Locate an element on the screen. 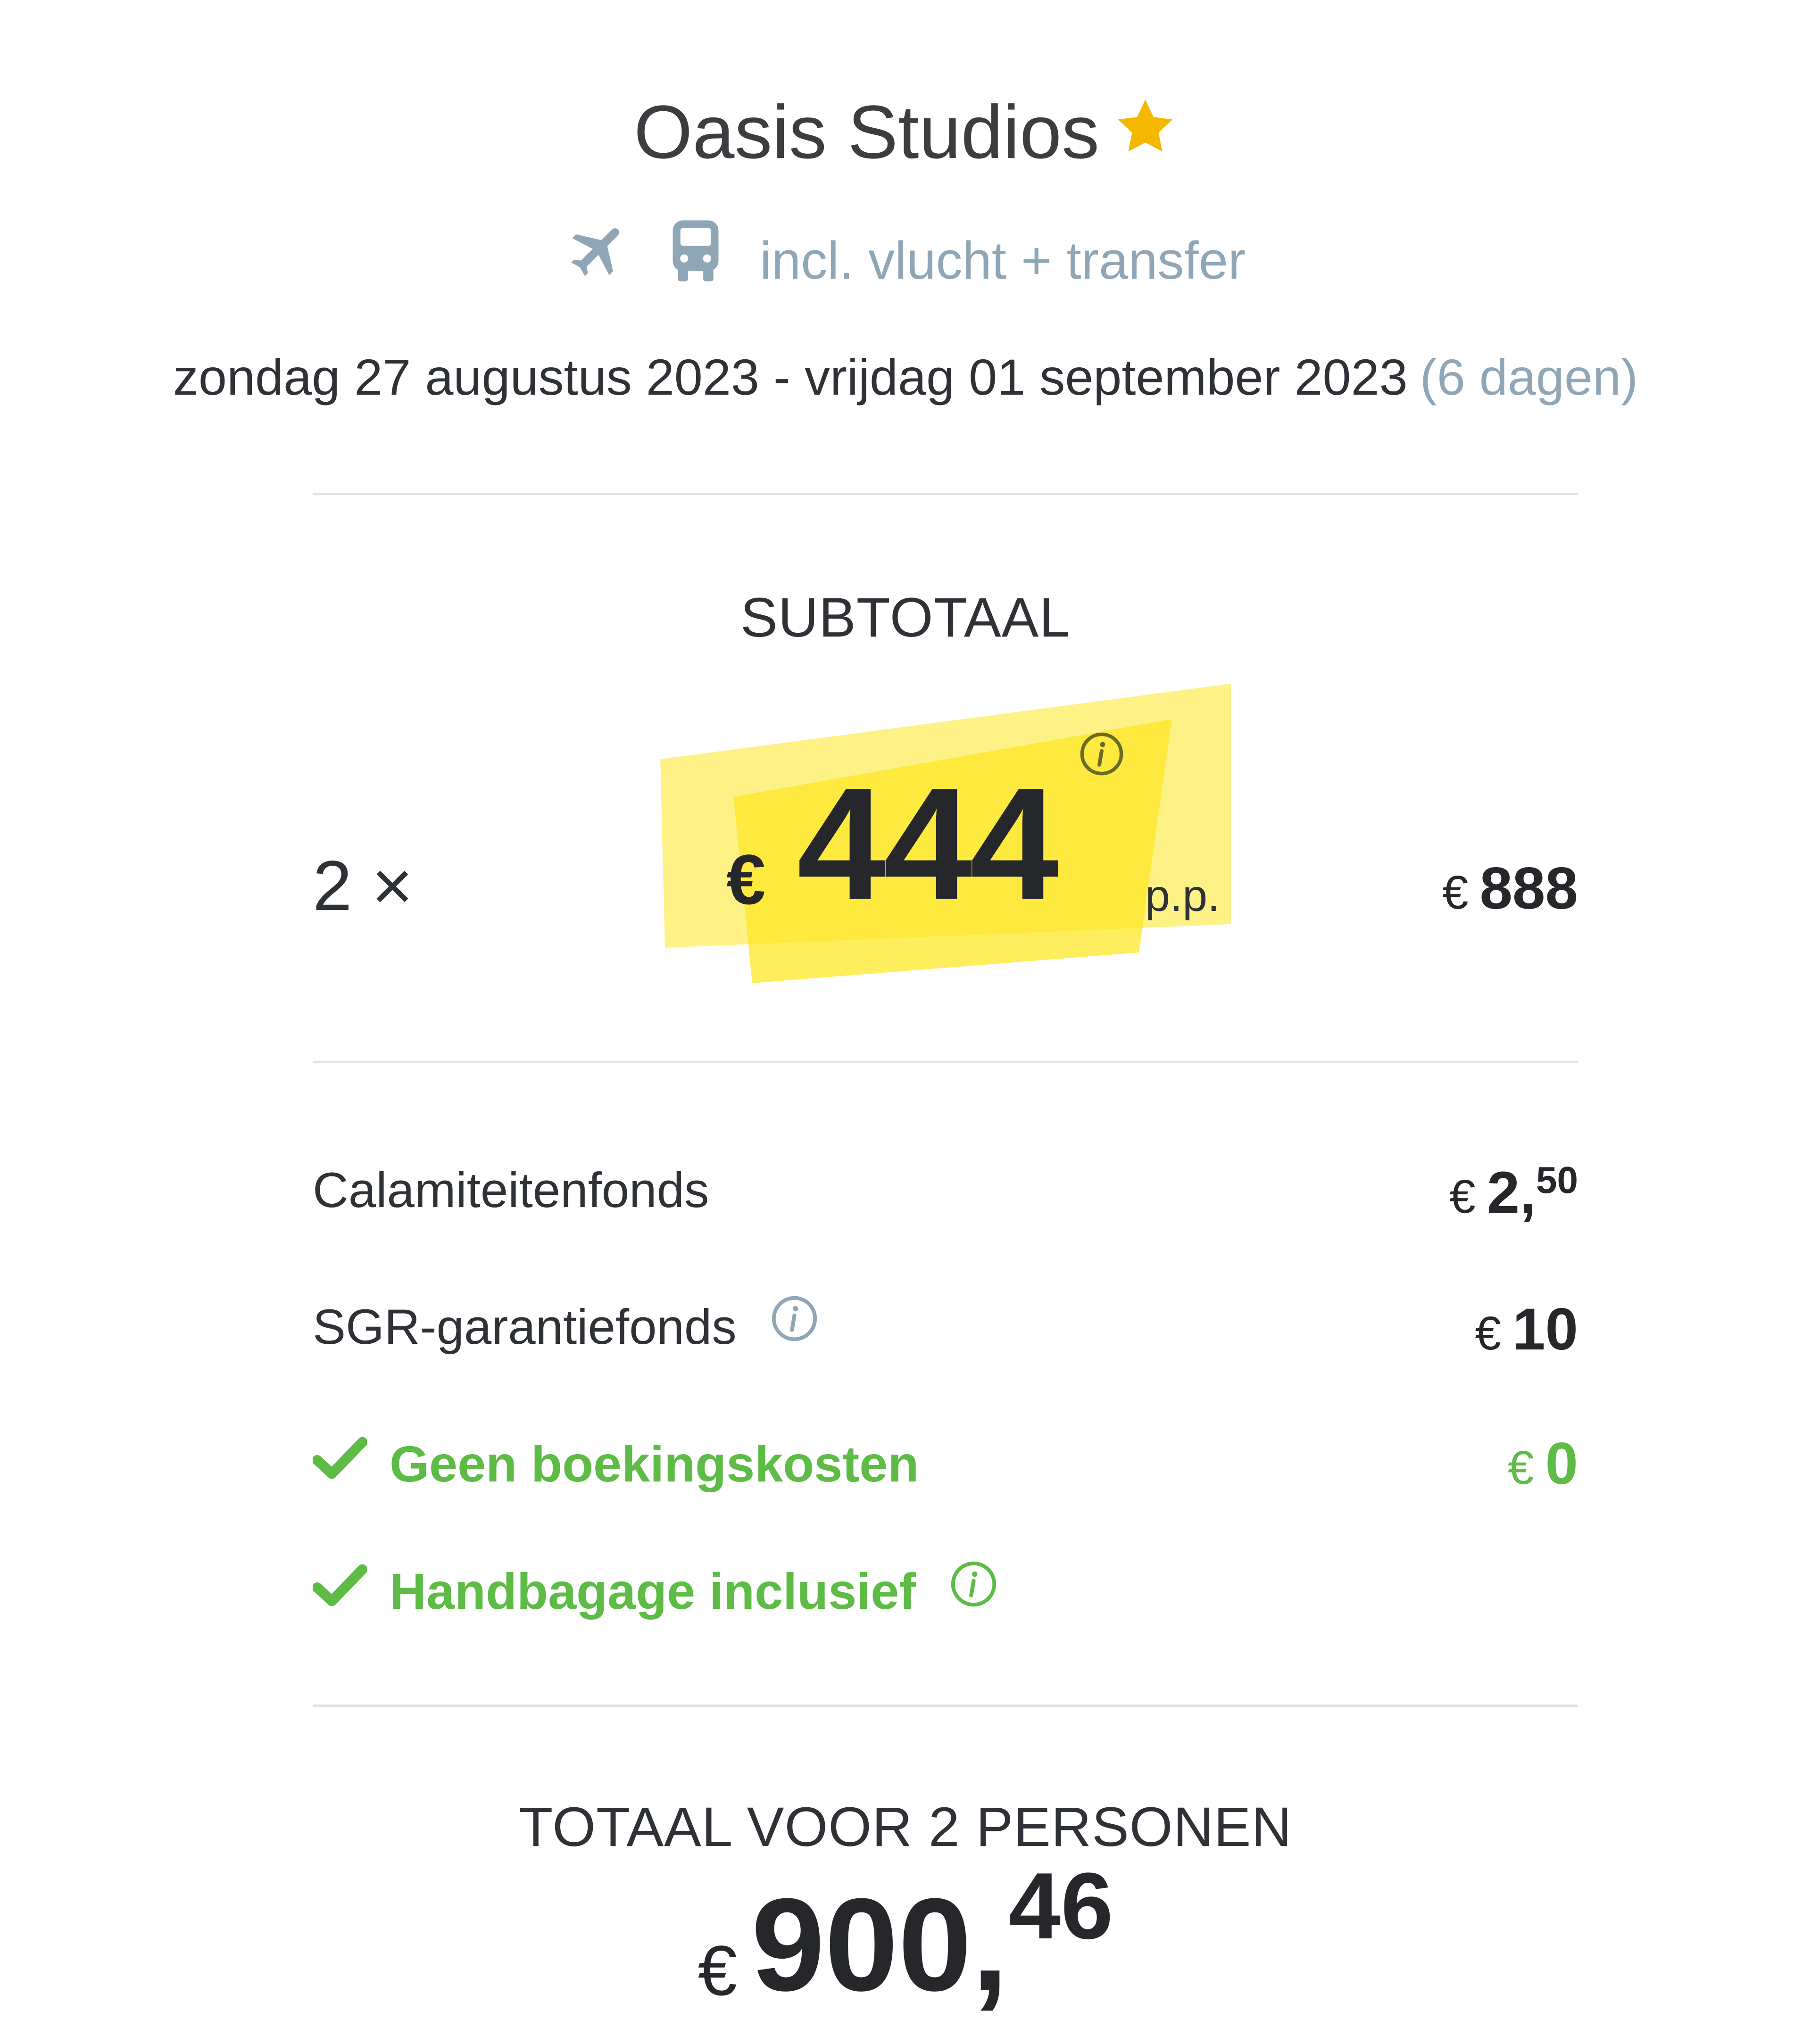 Image resolution: width=1811 pixels, height=2044 pixels. total-amount: €900,46 is located at coordinates (905, 1936).